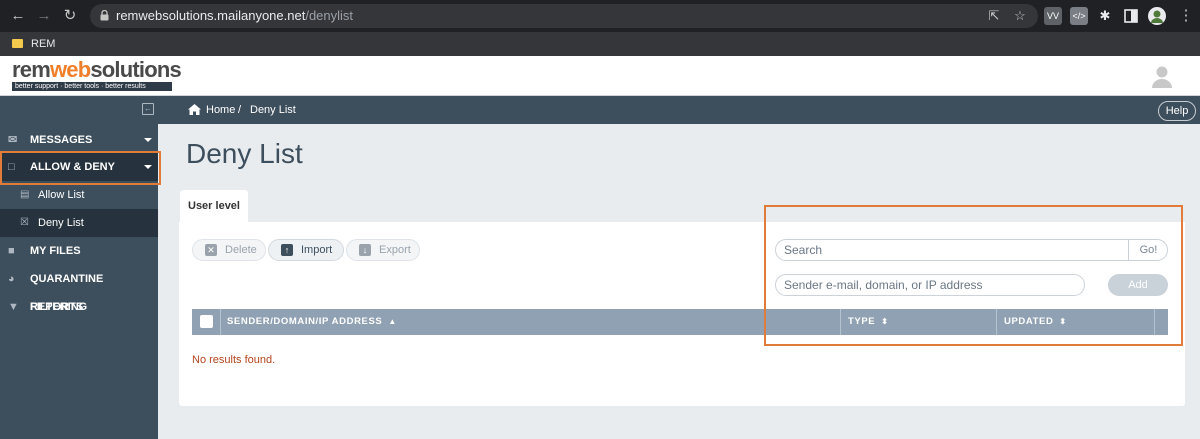 The height and width of the screenshot is (439, 1200). Describe the element at coordinates (1148, 250) in the screenshot. I see `go-button: Go!` at that location.